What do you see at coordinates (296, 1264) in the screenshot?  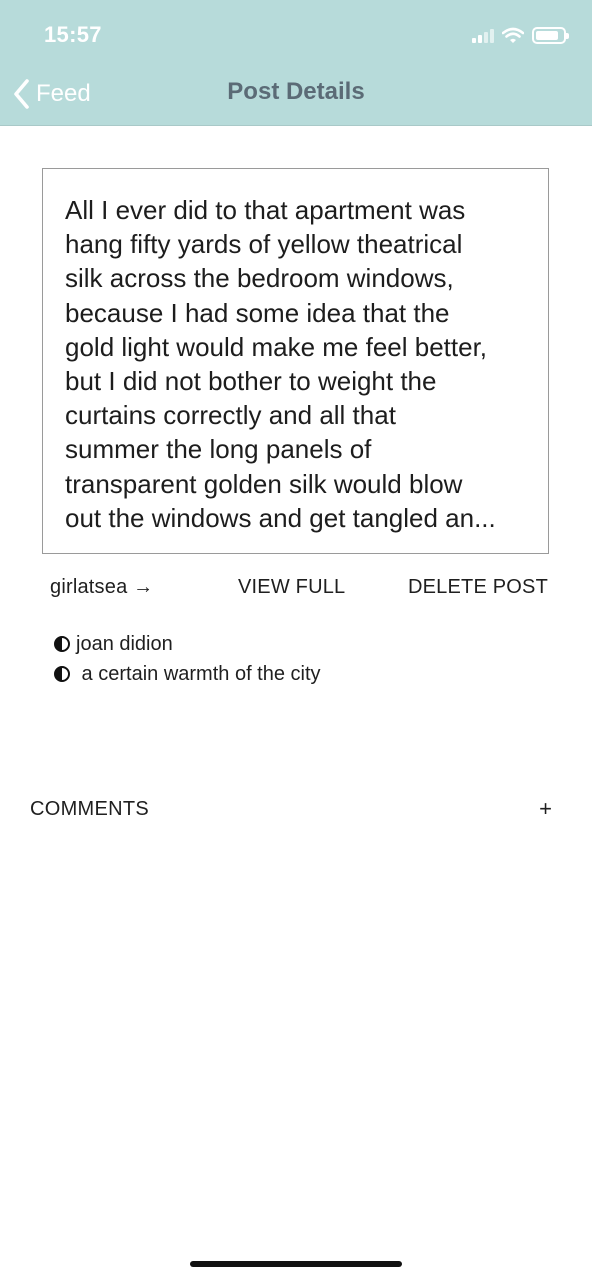 I see `home-indicator` at bounding box center [296, 1264].